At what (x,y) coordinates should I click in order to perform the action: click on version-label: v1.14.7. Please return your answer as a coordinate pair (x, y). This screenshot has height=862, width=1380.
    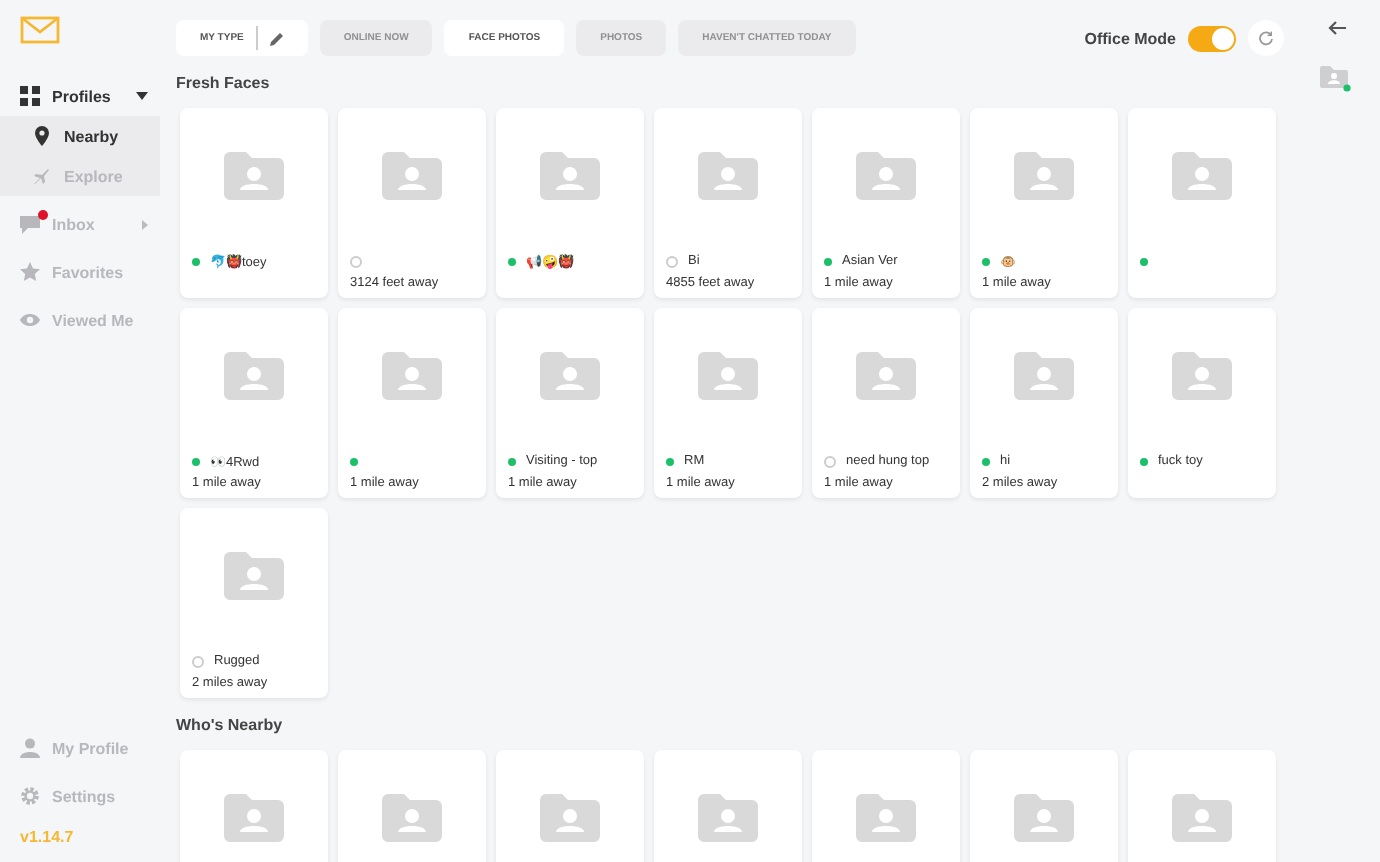
    Looking at the image, I should click on (47, 838).